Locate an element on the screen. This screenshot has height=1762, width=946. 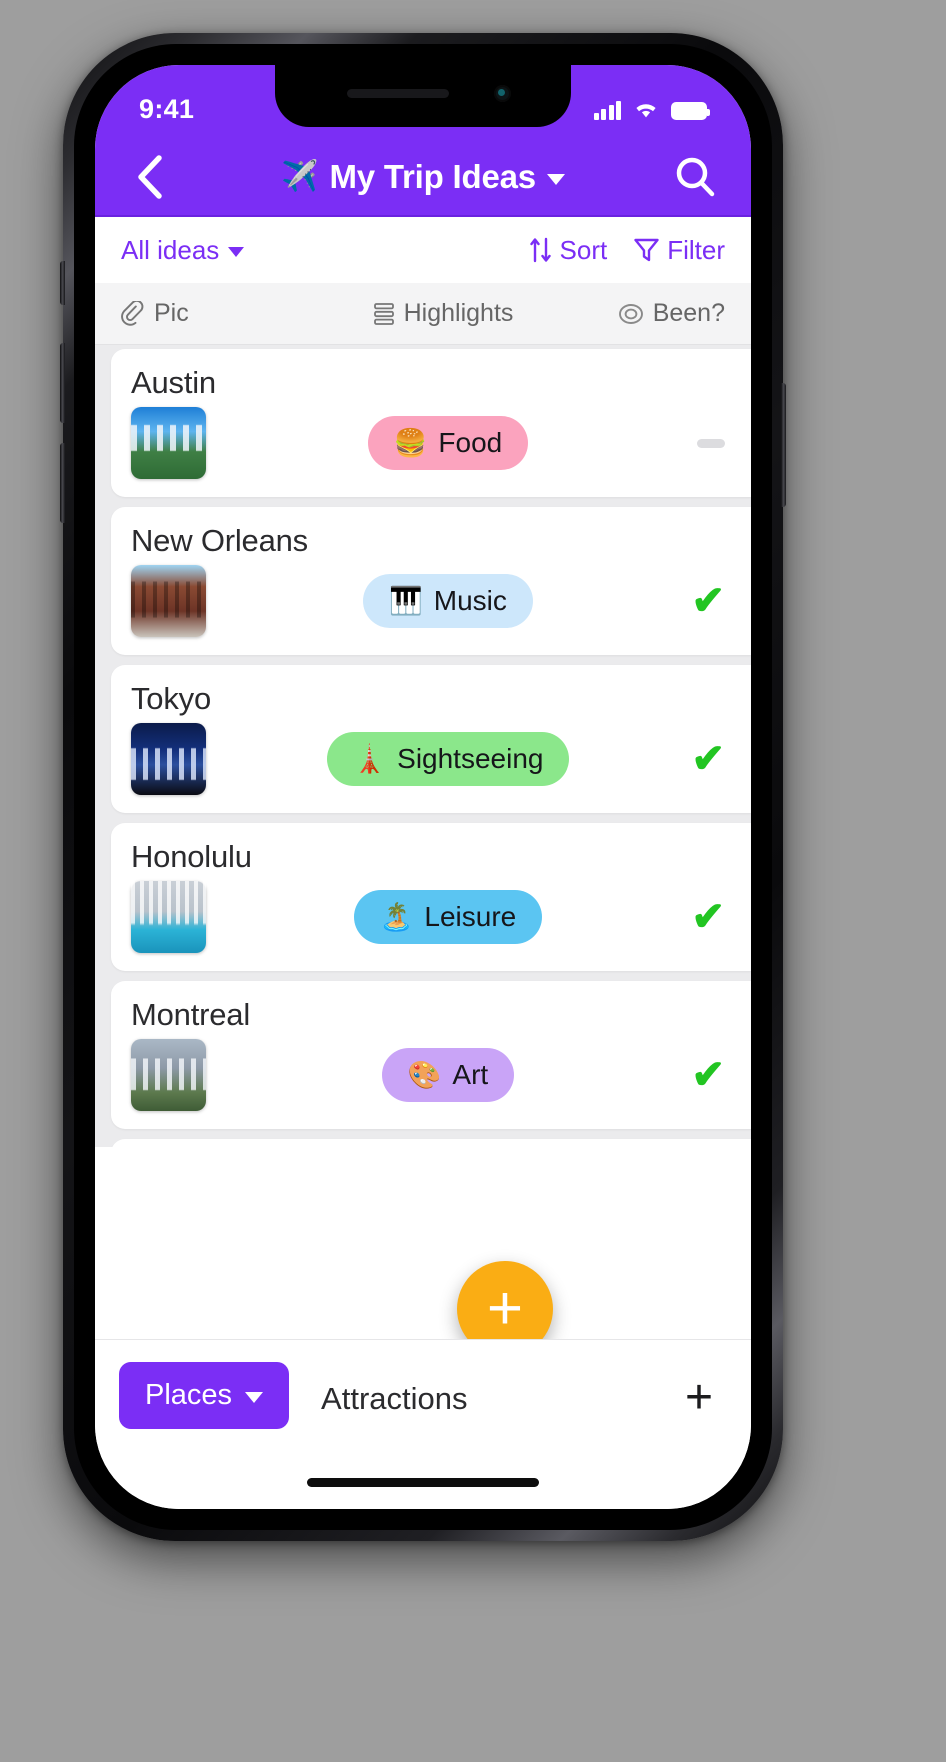
idea-card: Honolulu 🏝️ Leisure ✔ is located at coordinates (431, 897).